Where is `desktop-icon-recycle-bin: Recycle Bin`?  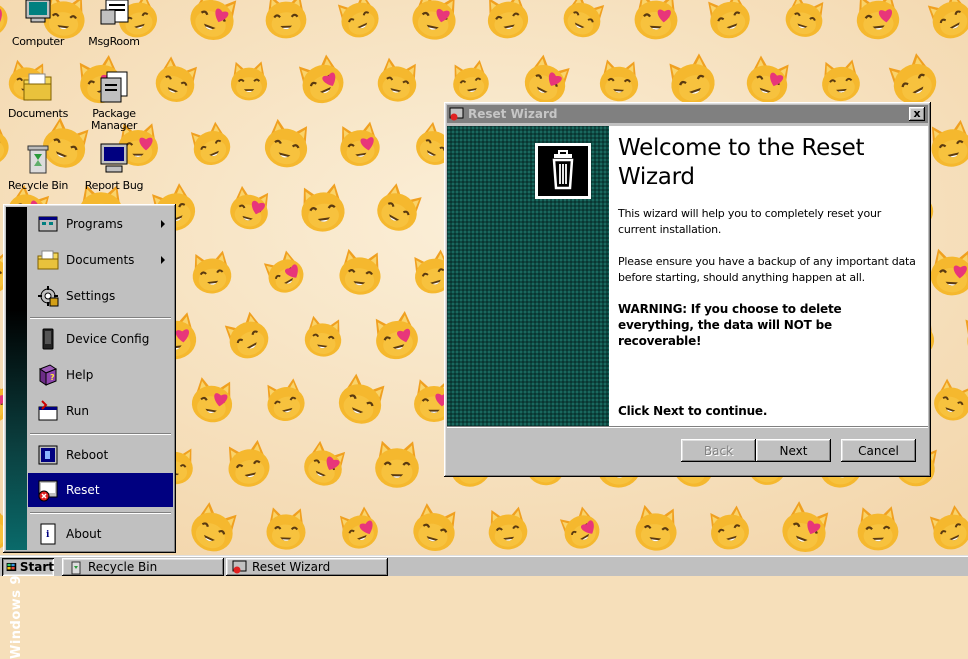 desktop-icon-recycle-bin: Recycle Bin is located at coordinates (38, 167).